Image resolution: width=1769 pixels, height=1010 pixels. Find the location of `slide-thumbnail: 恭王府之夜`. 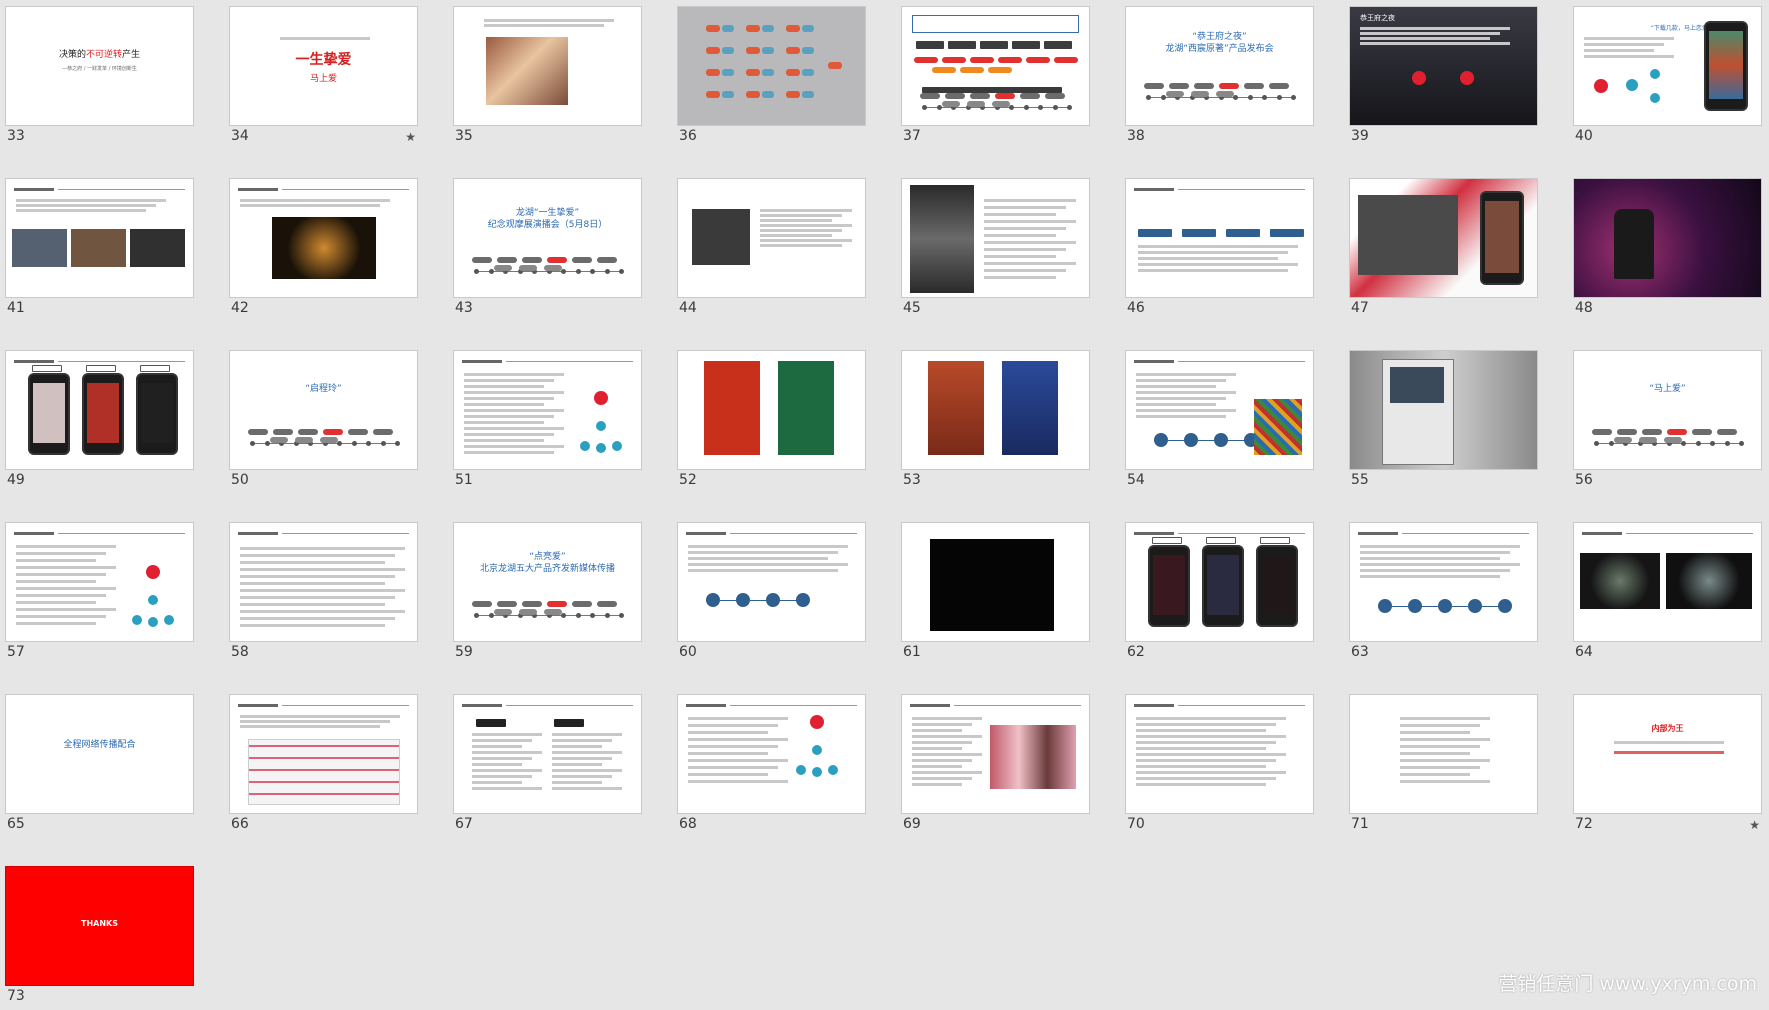

slide-thumbnail: 恭王府之夜 is located at coordinates (1443, 66).